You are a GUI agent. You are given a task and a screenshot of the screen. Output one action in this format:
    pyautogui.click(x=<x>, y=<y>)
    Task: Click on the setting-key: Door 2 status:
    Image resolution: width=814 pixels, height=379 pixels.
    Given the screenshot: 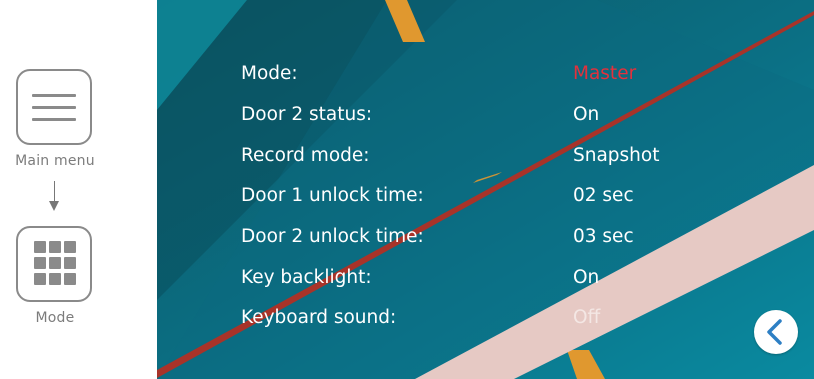 What is the action you would take?
    pyautogui.click(x=307, y=114)
    